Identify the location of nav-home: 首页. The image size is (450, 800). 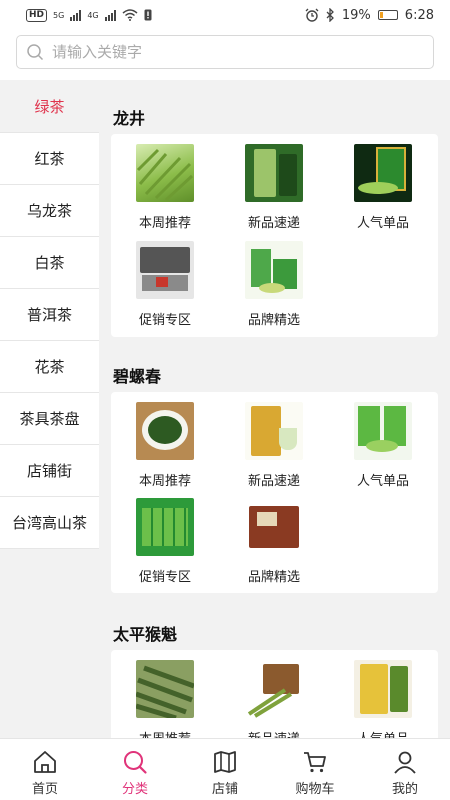
(45, 769).